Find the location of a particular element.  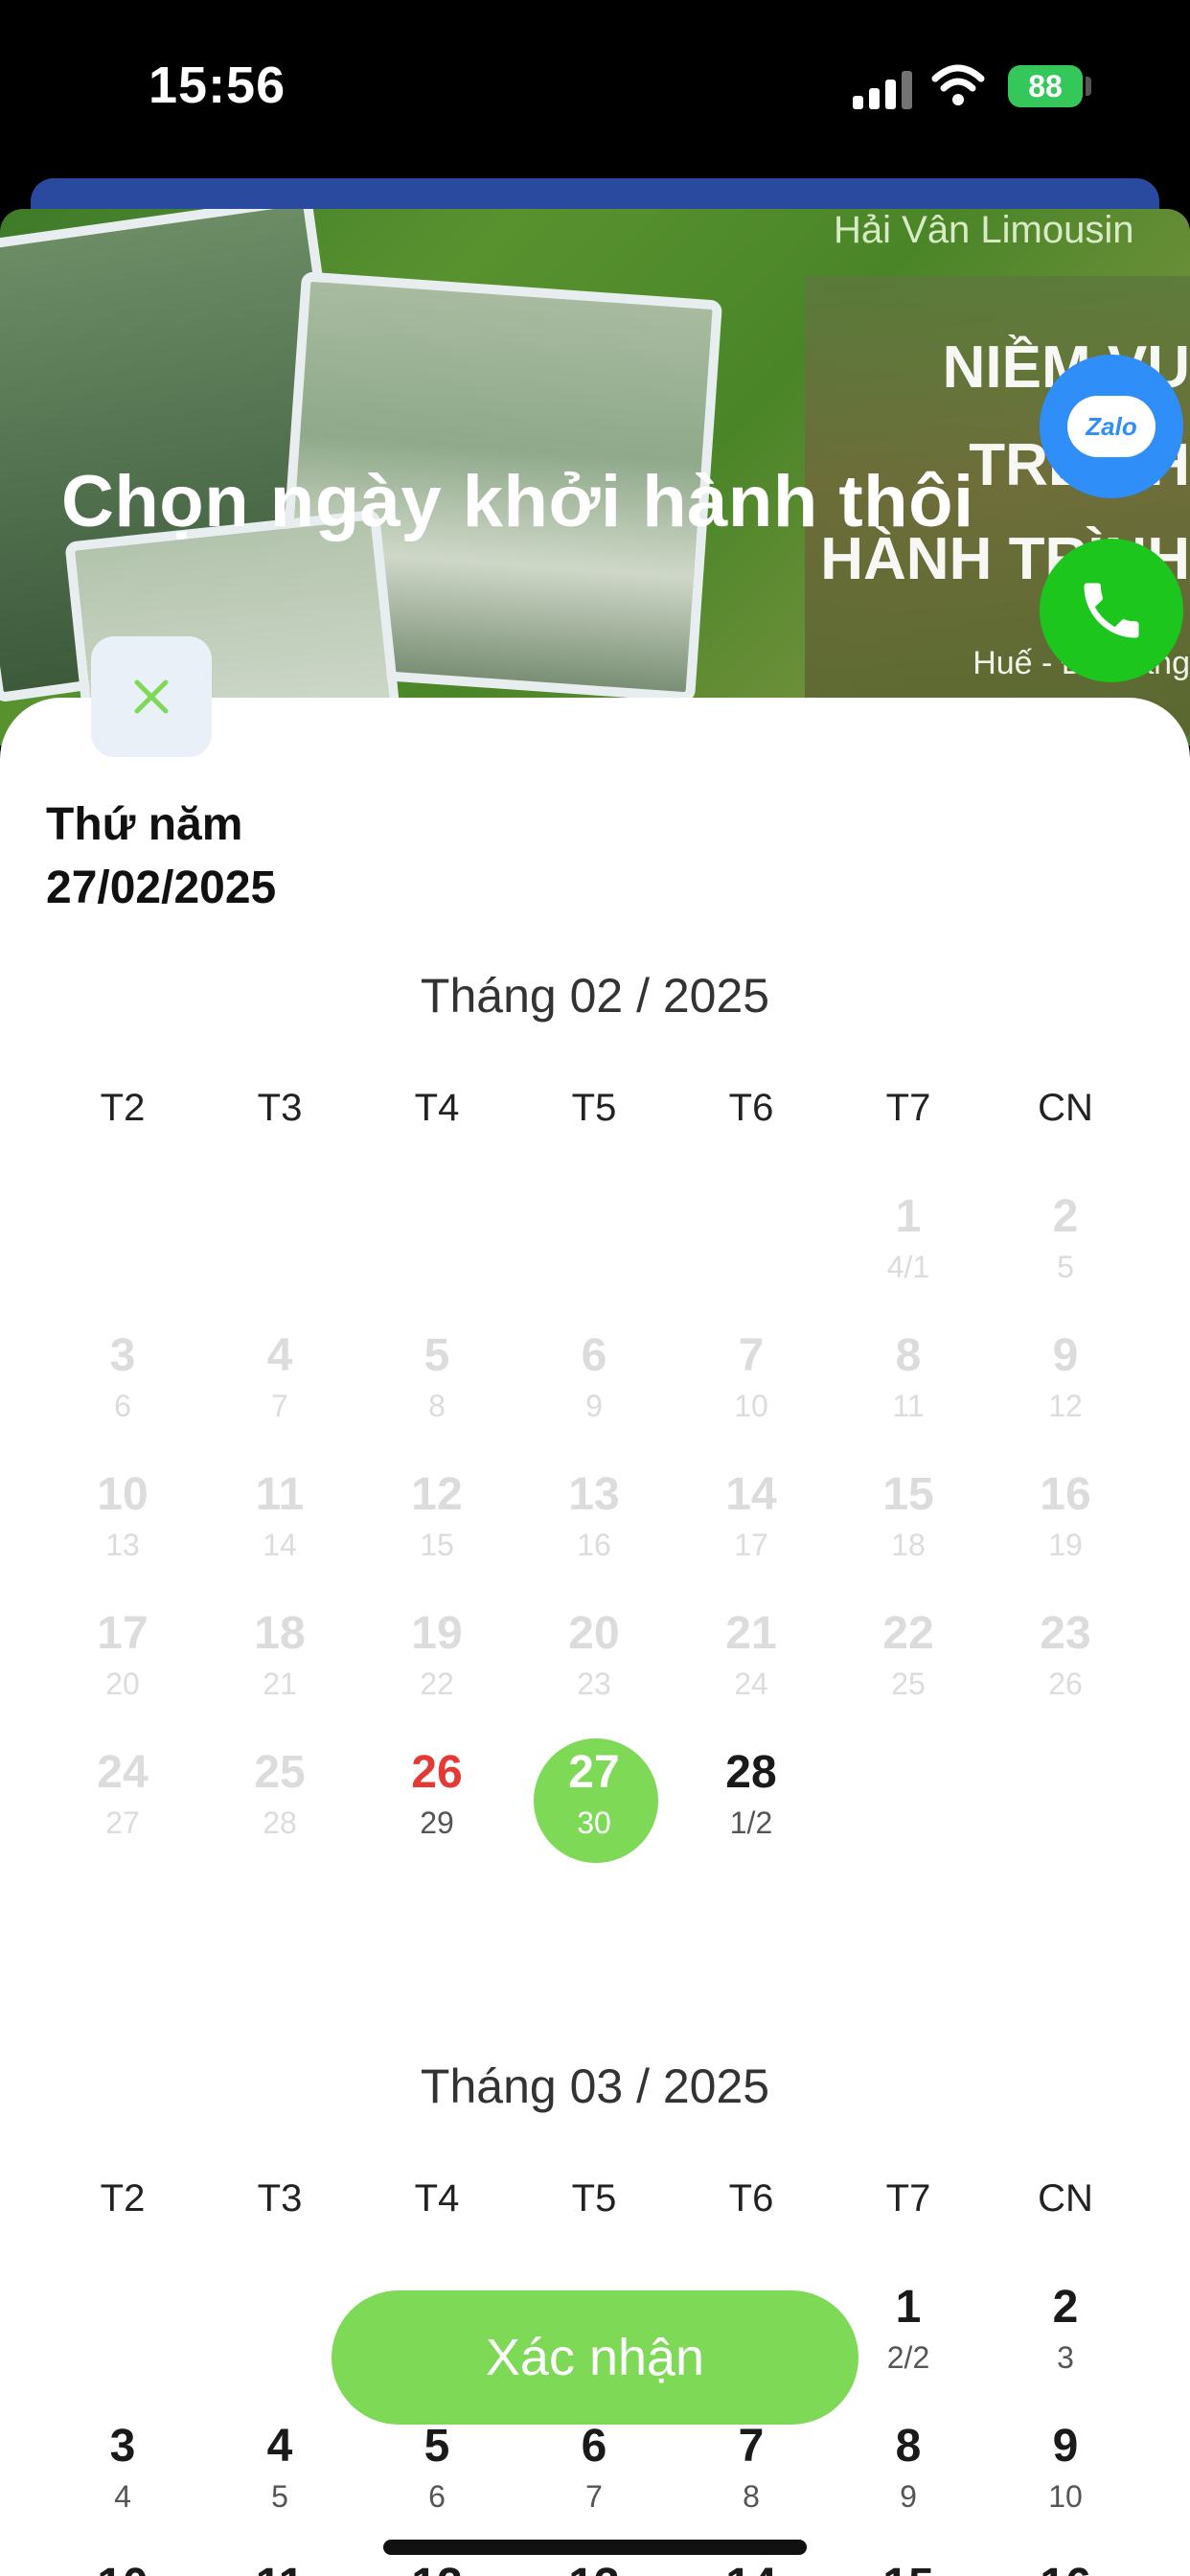

lunar-date: 1/2 is located at coordinates (751, 1823).